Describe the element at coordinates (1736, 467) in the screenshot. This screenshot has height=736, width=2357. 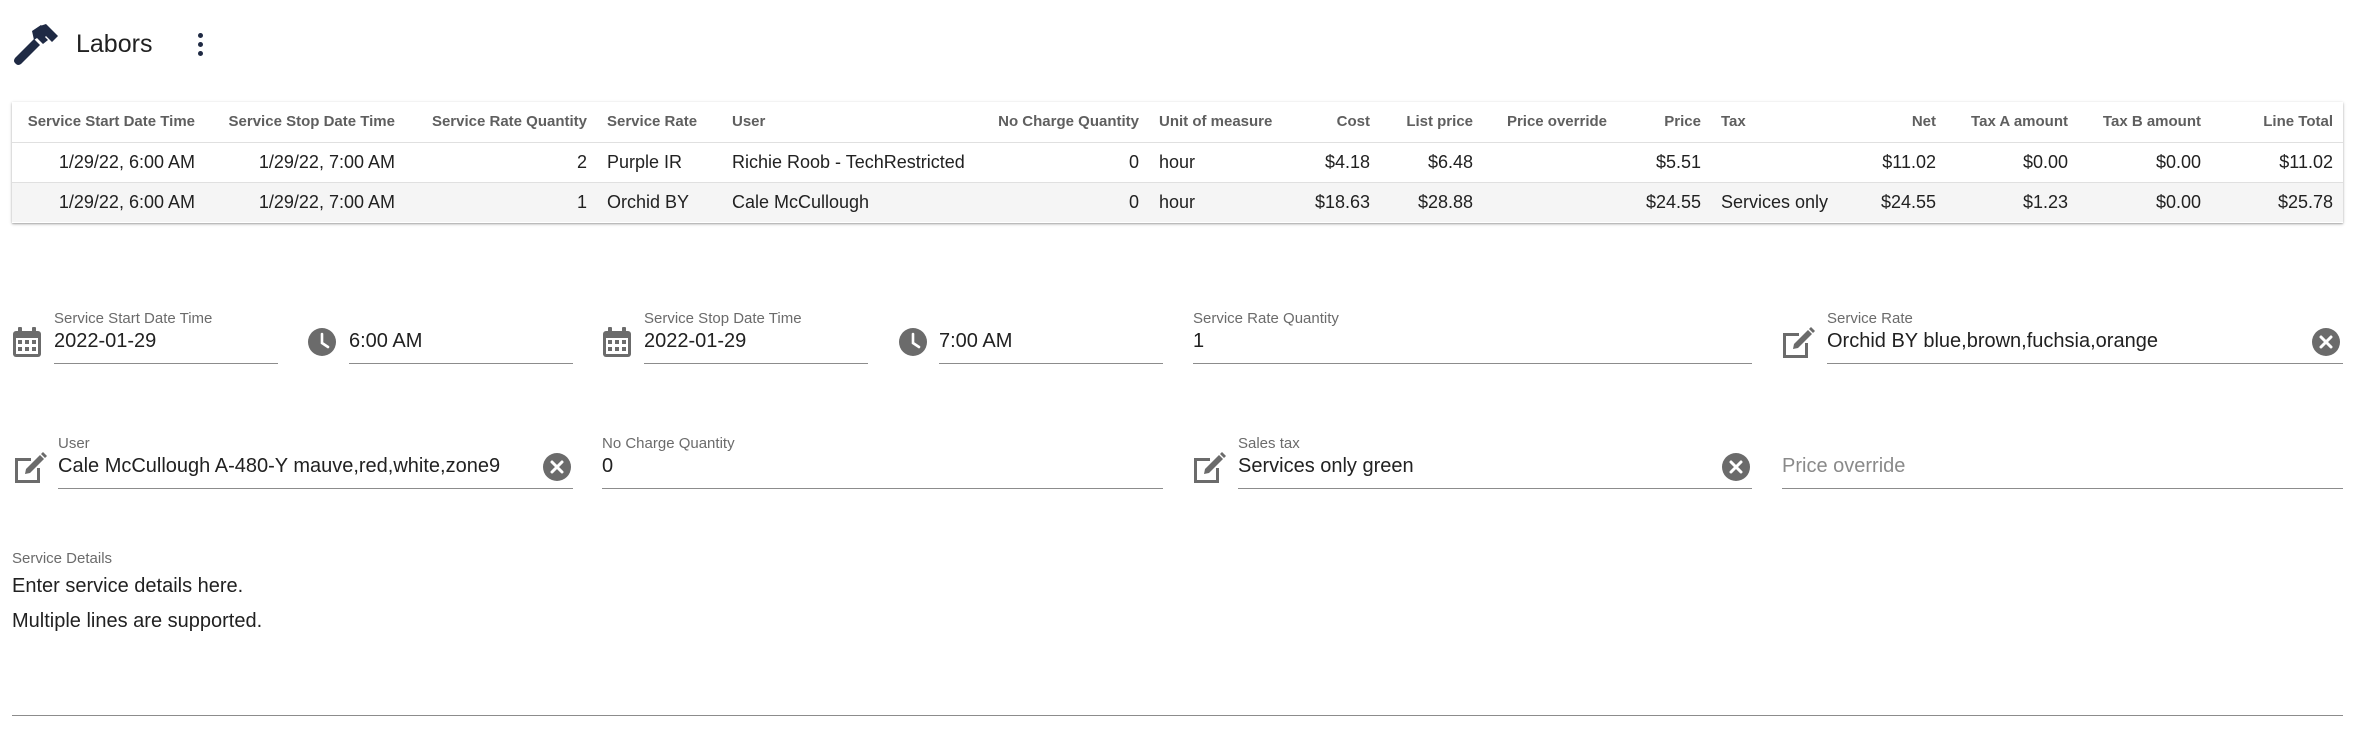
I see `clear-sales-tax-icon` at that location.